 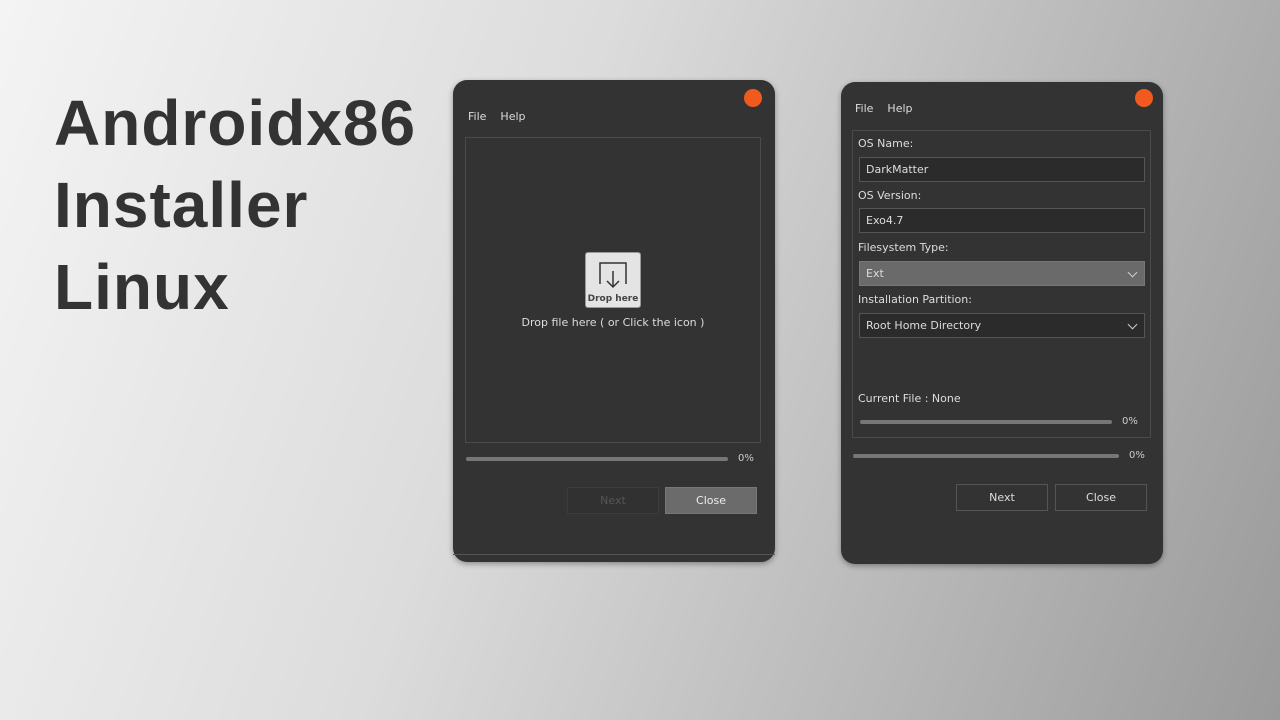 What do you see at coordinates (1002, 325) in the screenshot?
I see `partition-select: Root Home Directory` at bounding box center [1002, 325].